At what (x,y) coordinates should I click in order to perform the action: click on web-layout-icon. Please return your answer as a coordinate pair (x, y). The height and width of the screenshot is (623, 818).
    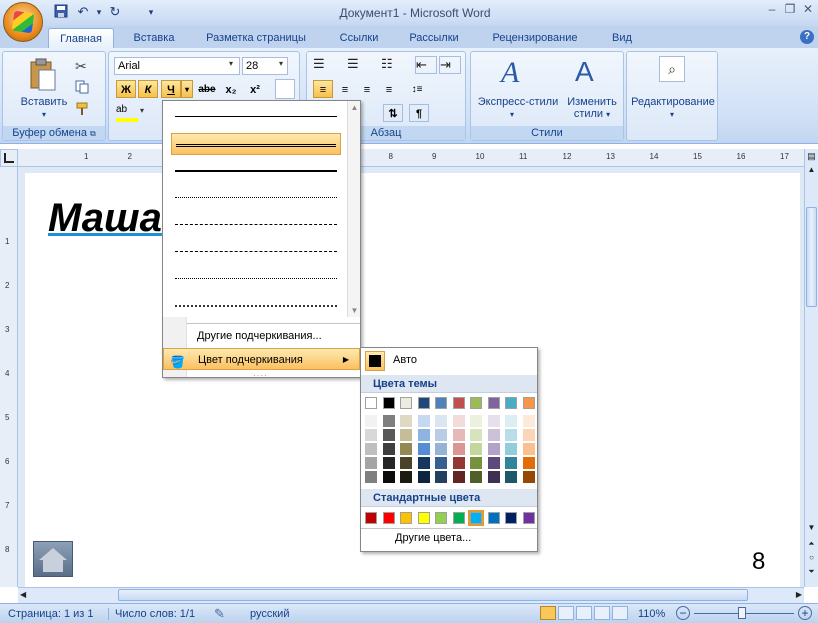
    Looking at the image, I should click on (584, 613).